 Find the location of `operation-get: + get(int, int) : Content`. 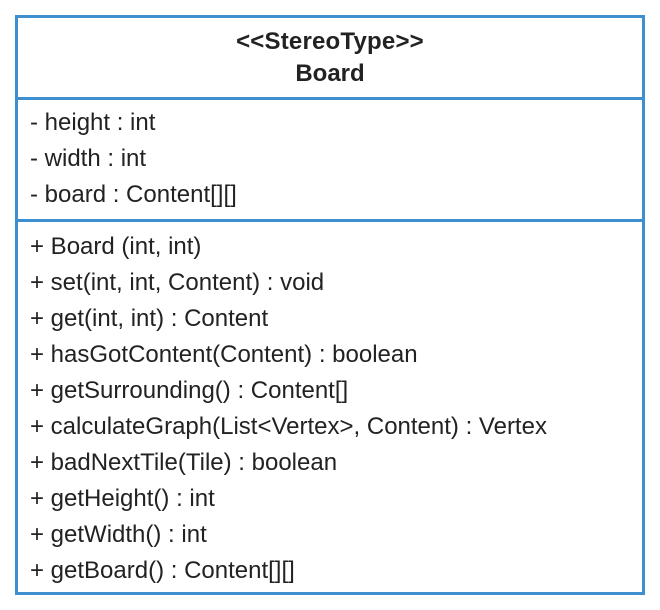

operation-get: + get(int, int) : Content is located at coordinates (149, 318).